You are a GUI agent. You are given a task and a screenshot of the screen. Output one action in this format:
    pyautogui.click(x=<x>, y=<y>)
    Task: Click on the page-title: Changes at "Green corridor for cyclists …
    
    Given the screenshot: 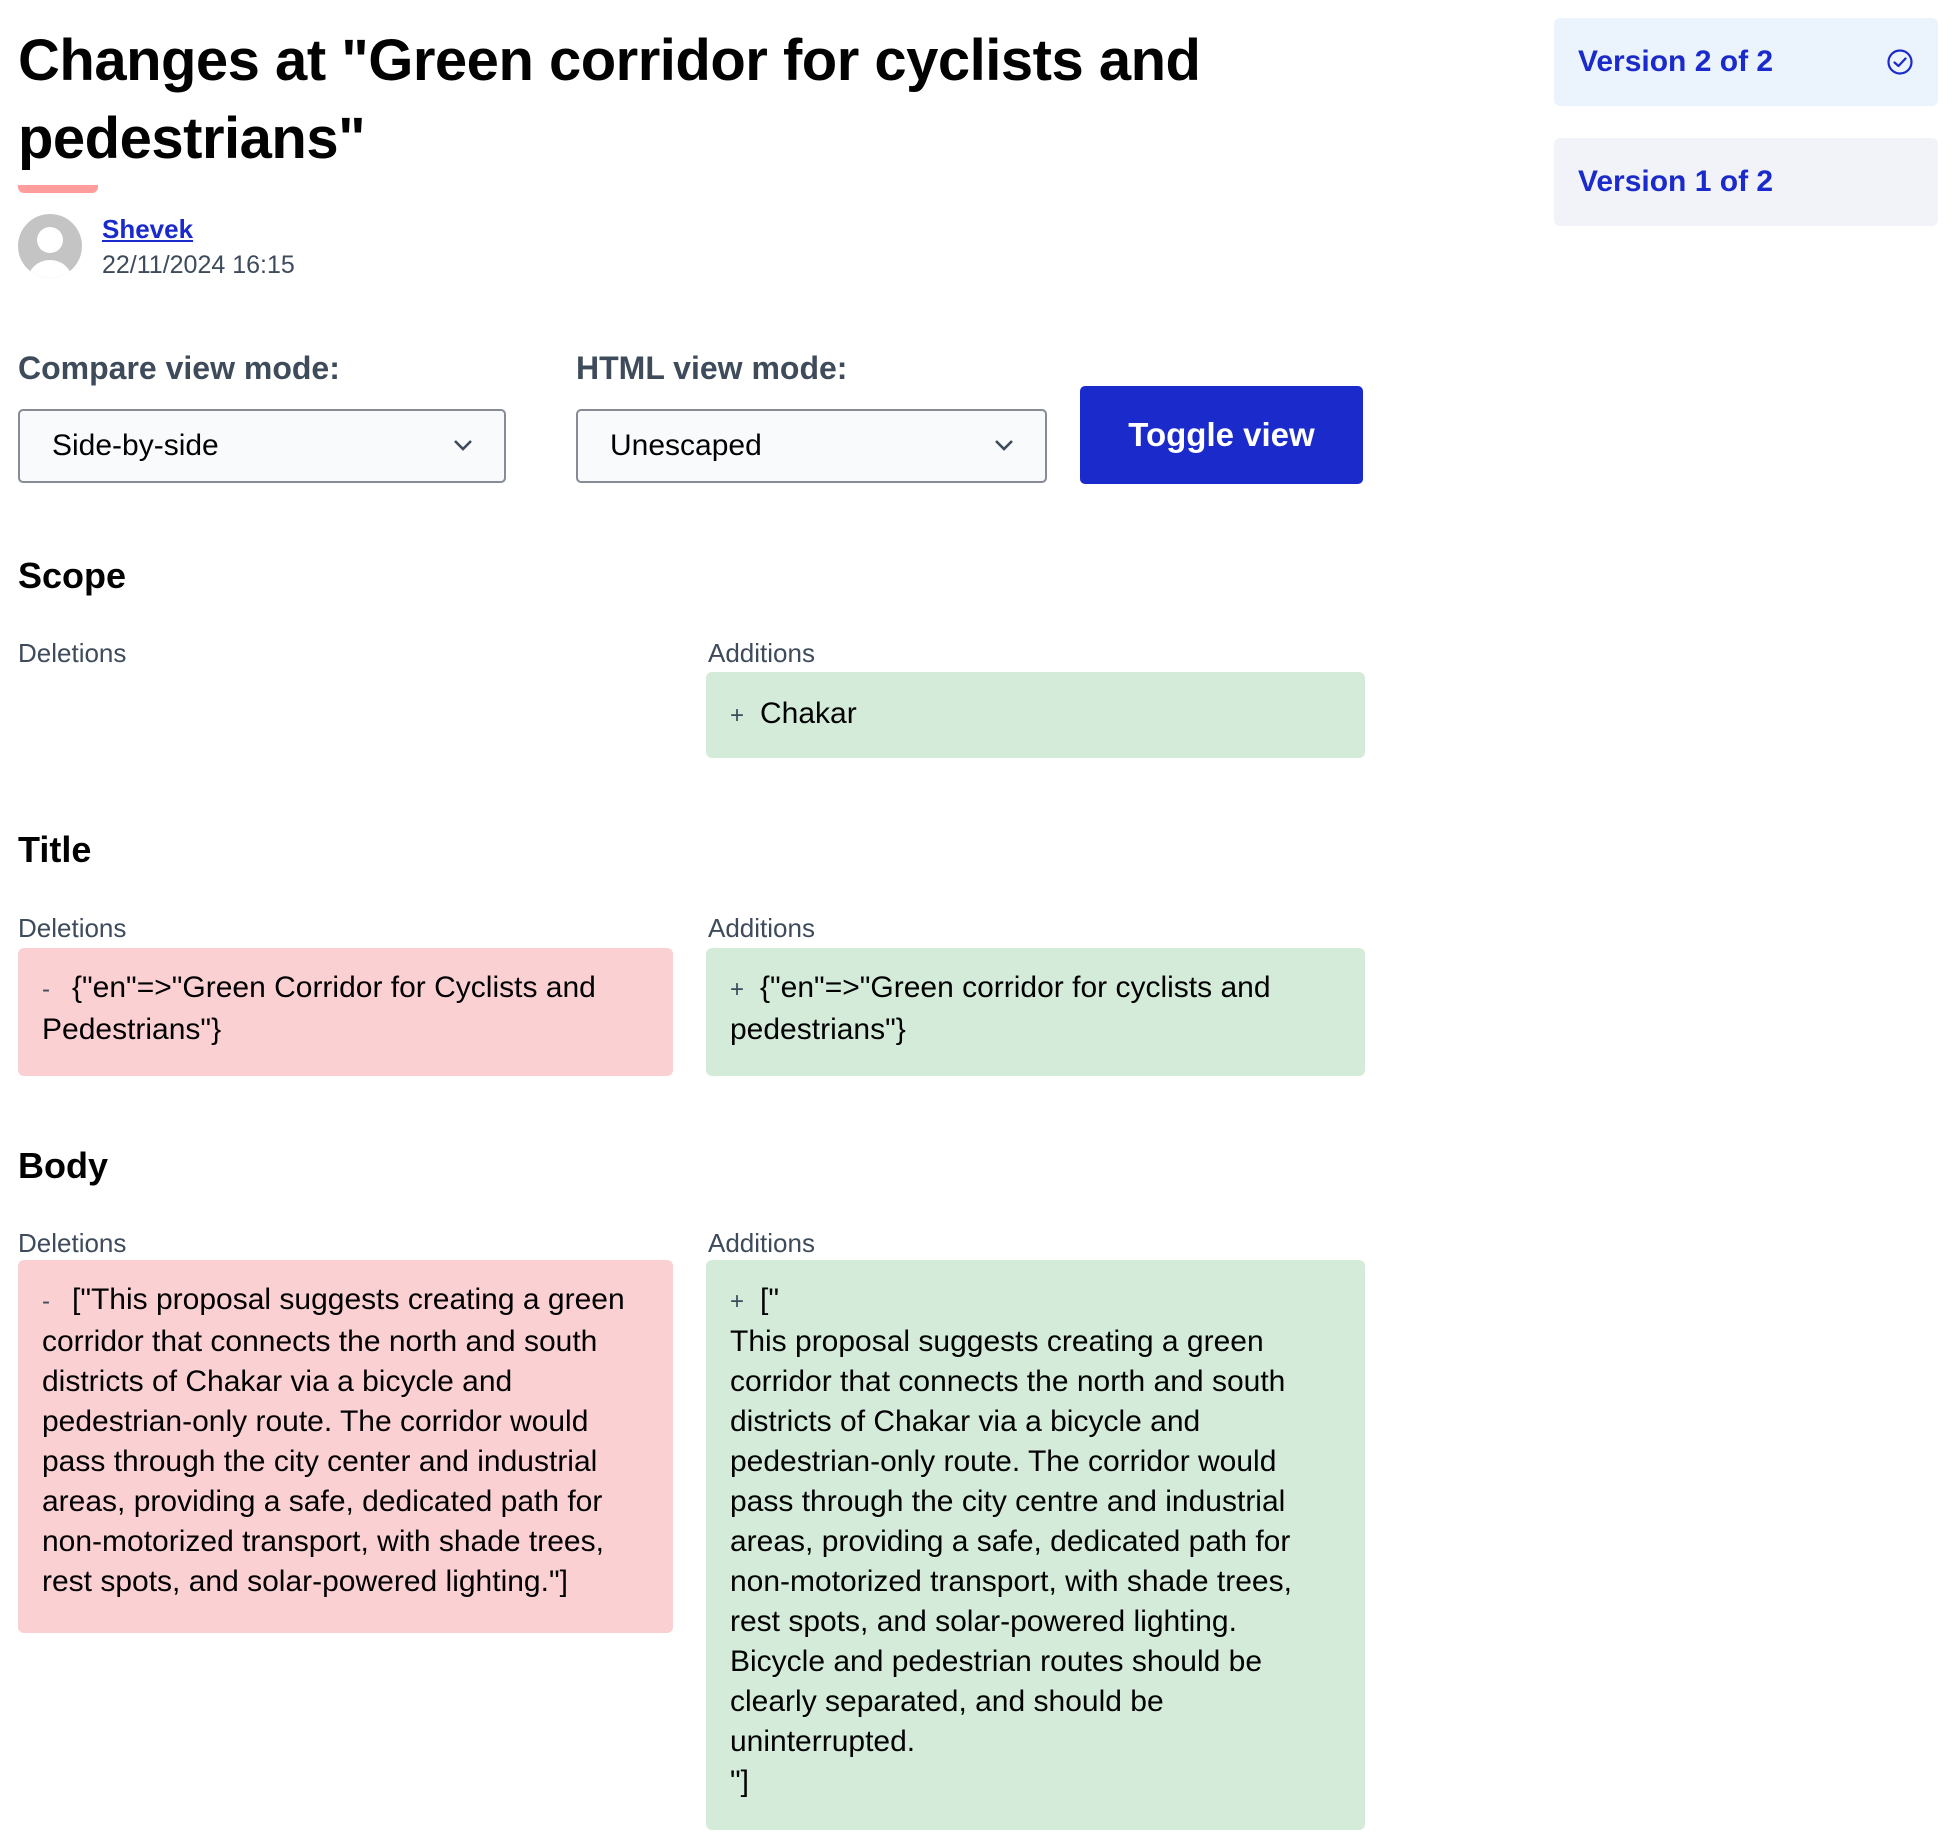 What is the action you would take?
    pyautogui.click(x=609, y=99)
    